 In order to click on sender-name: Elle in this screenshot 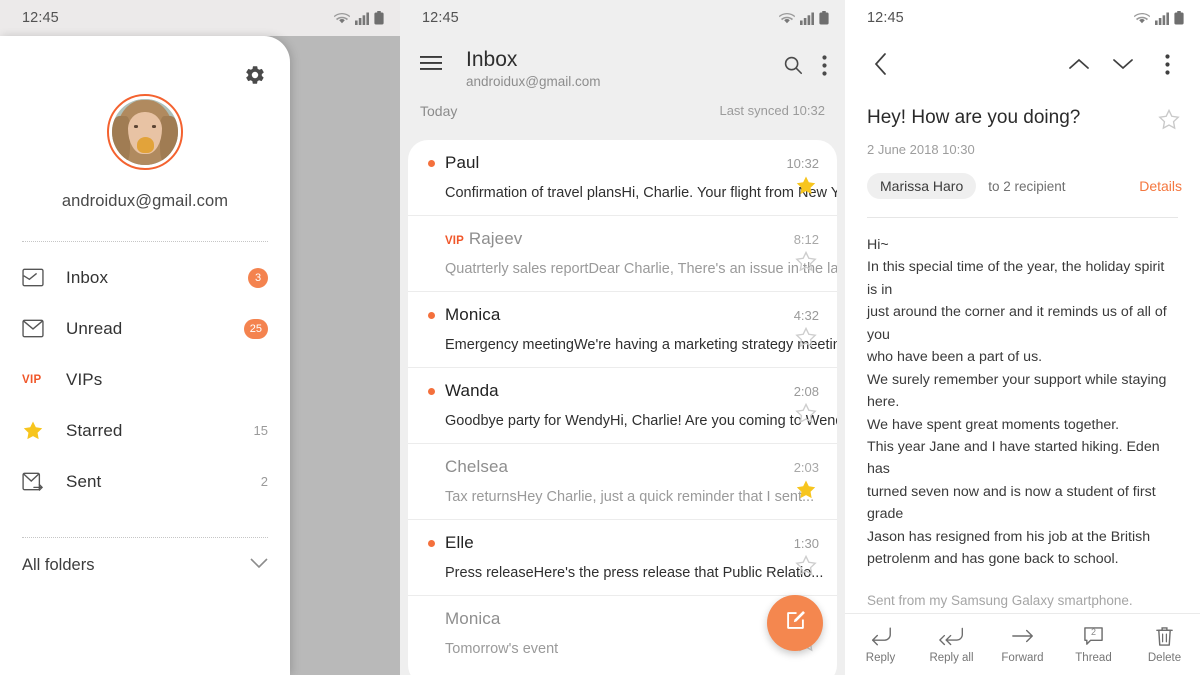, I will do `click(459, 542)`.